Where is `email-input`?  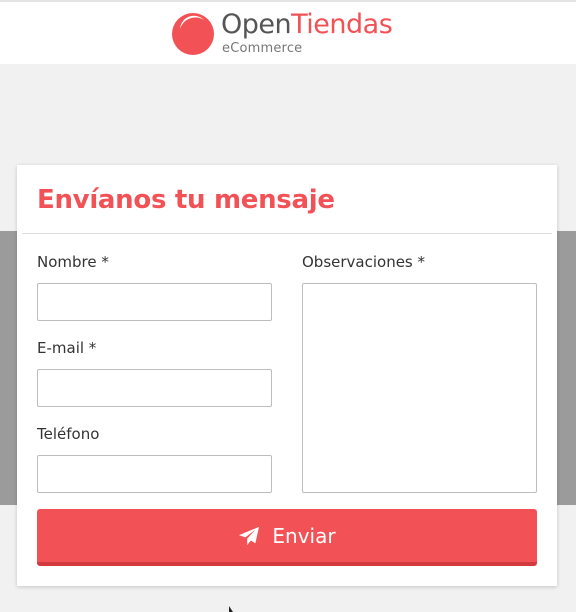 email-input is located at coordinates (154, 388).